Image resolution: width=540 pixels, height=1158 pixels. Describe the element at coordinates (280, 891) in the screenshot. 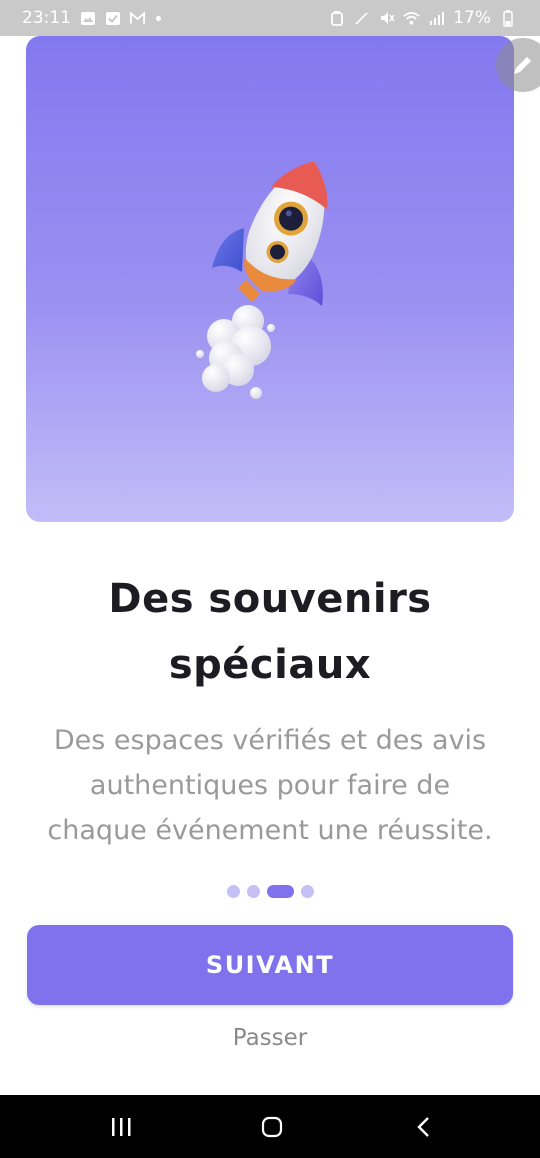

I see `page-dot-3-active` at that location.